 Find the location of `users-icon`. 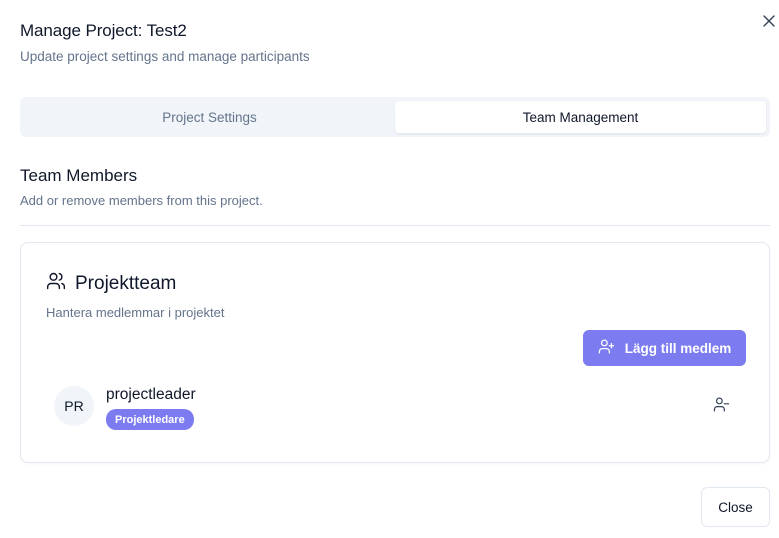

users-icon is located at coordinates (56, 283).